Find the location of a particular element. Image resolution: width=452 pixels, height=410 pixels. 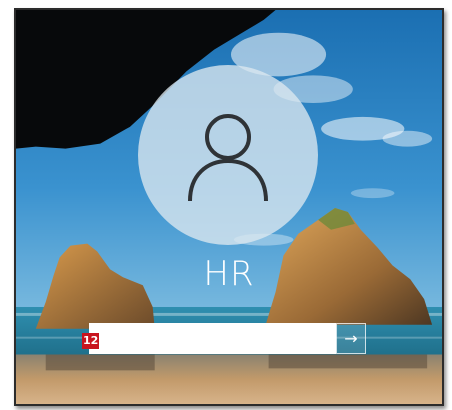

password-input is located at coordinates (212, 338).